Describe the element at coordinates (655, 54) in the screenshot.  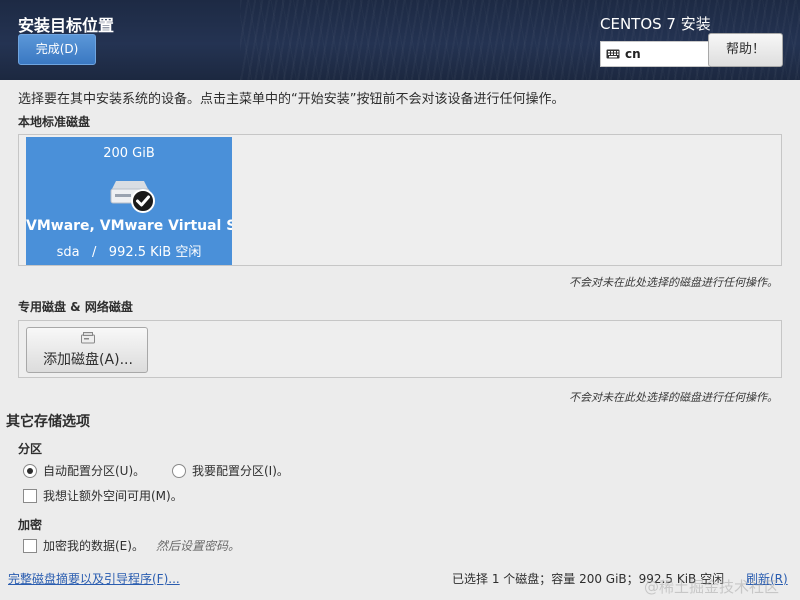
I see `keyboard-layout-indicator: cn` at that location.